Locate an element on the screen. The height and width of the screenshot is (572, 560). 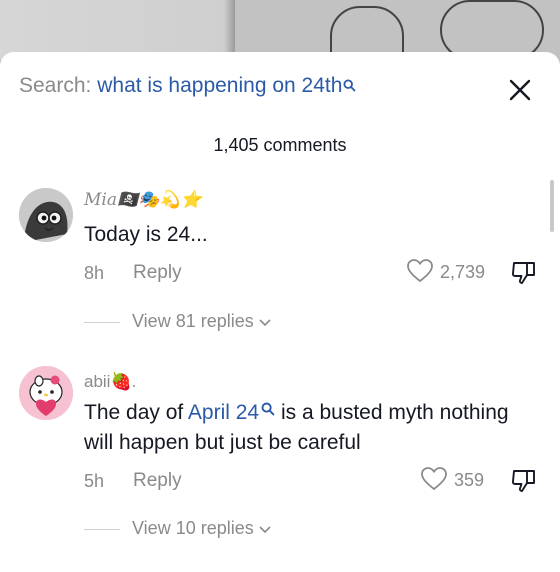
search-label: Search: is located at coordinates (55, 85).